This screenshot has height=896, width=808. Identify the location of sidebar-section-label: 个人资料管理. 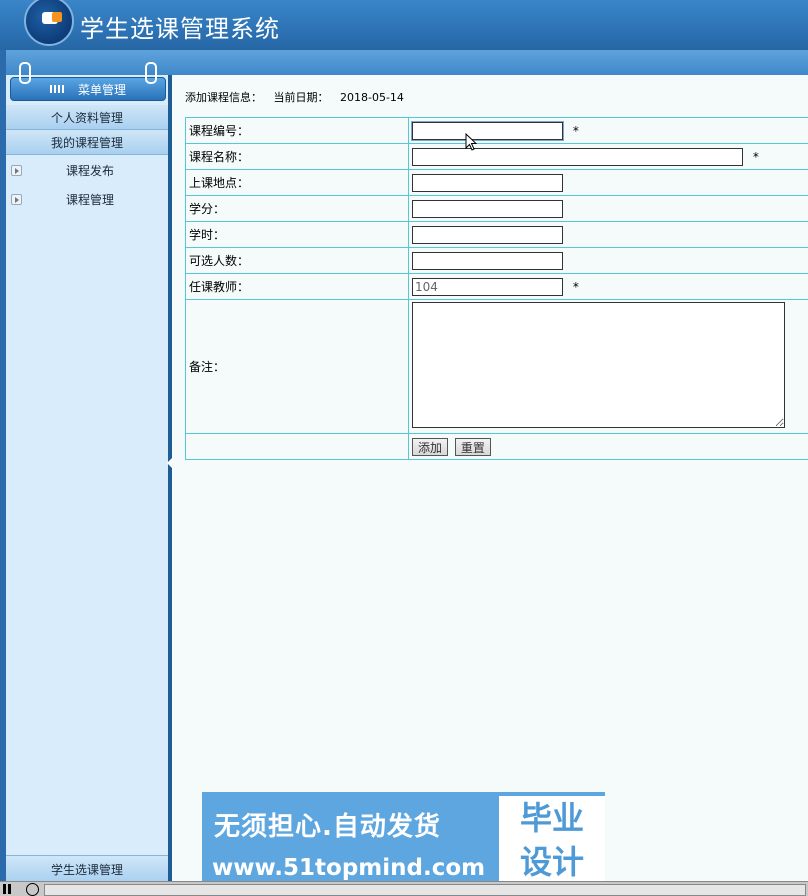
(87, 117).